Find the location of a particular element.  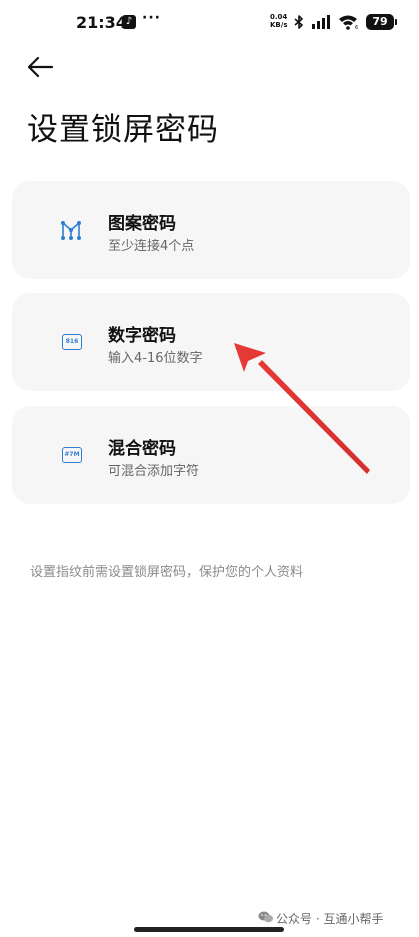

option-subtitle: 输入4-16位数字 is located at coordinates (155, 358).